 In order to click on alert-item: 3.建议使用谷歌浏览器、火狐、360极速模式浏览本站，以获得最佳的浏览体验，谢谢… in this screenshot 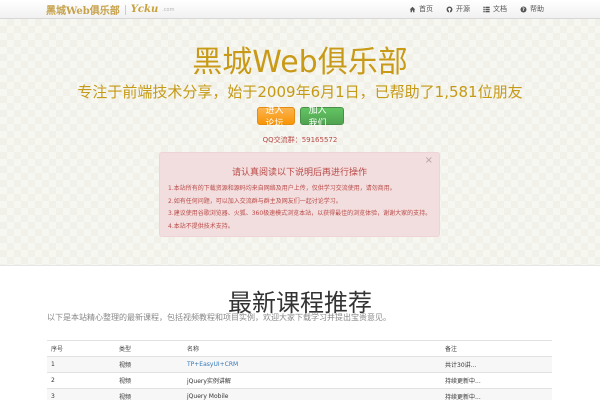, I will do `click(300, 213)`.